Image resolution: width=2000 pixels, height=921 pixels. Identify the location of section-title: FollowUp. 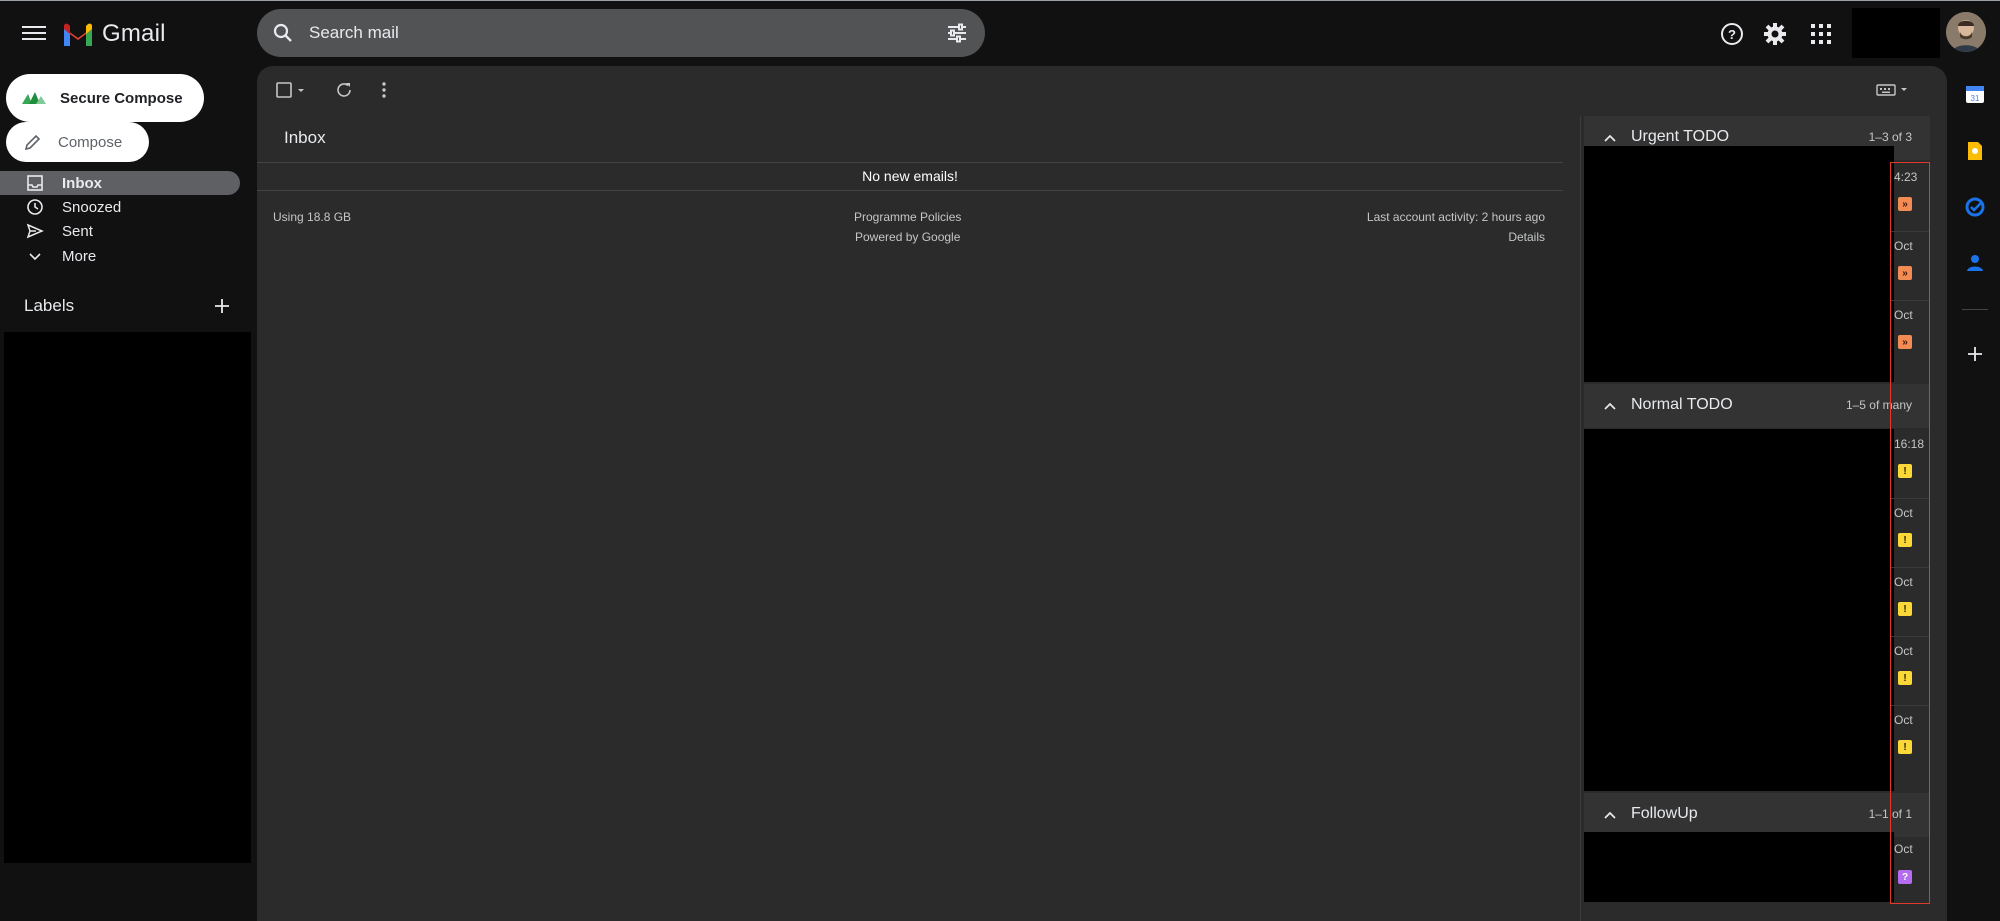
(1664, 813).